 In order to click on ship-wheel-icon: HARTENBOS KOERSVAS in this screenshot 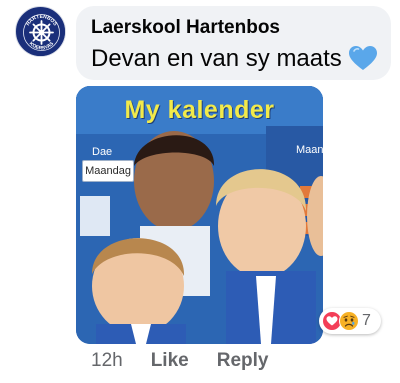, I will do `click(41, 32)`.